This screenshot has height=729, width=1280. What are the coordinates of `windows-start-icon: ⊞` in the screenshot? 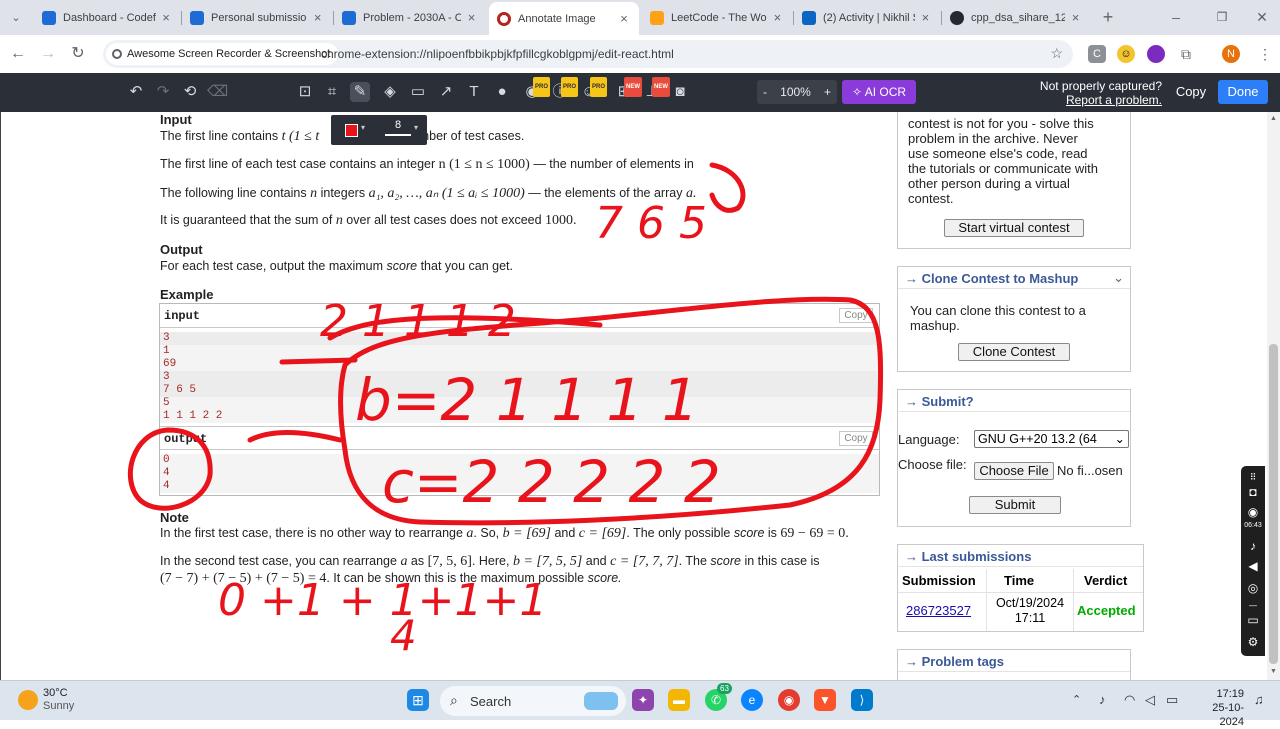 It's located at (418, 700).